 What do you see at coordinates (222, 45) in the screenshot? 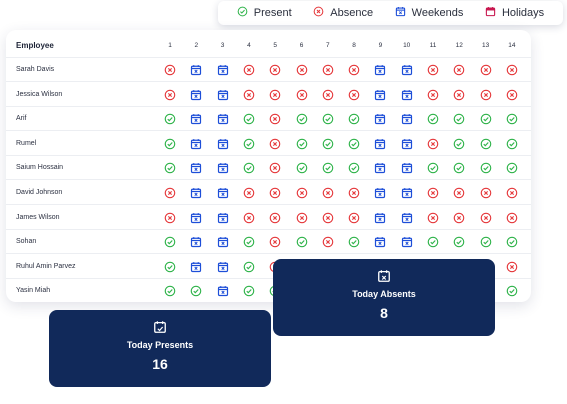
I see `day-column-header: 3` at bounding box center [222, 45].